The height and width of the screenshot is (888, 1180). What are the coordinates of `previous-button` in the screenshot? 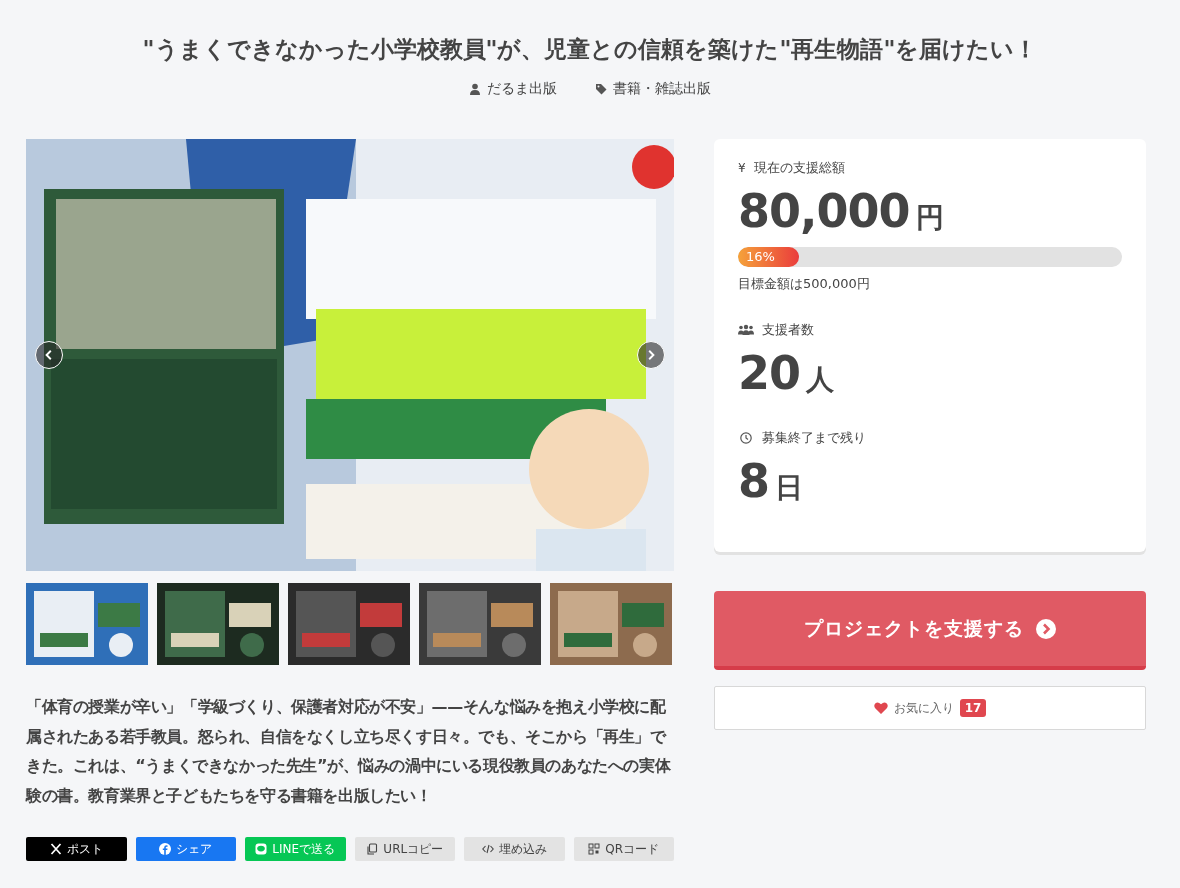 It's located at (49, 355).